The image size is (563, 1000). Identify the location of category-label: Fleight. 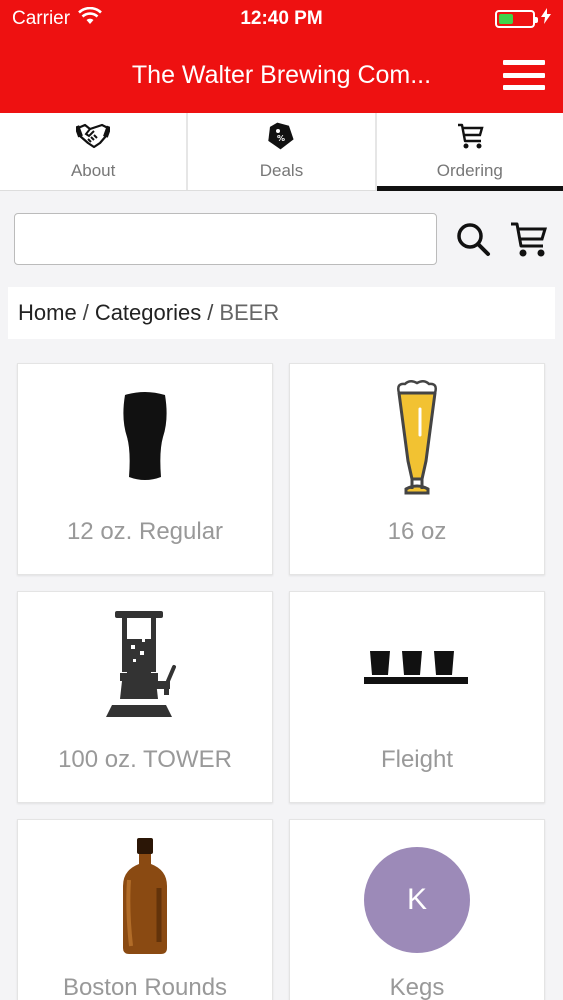
(417, 759).